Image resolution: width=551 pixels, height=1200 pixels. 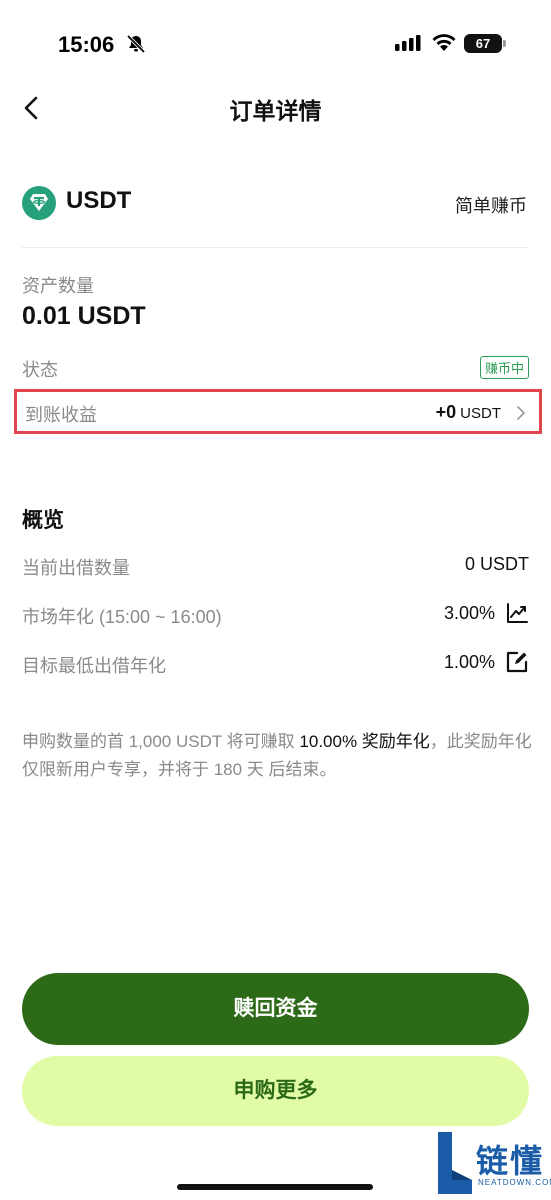 I want to click on wifi-icon, so click(x=444, y=42).